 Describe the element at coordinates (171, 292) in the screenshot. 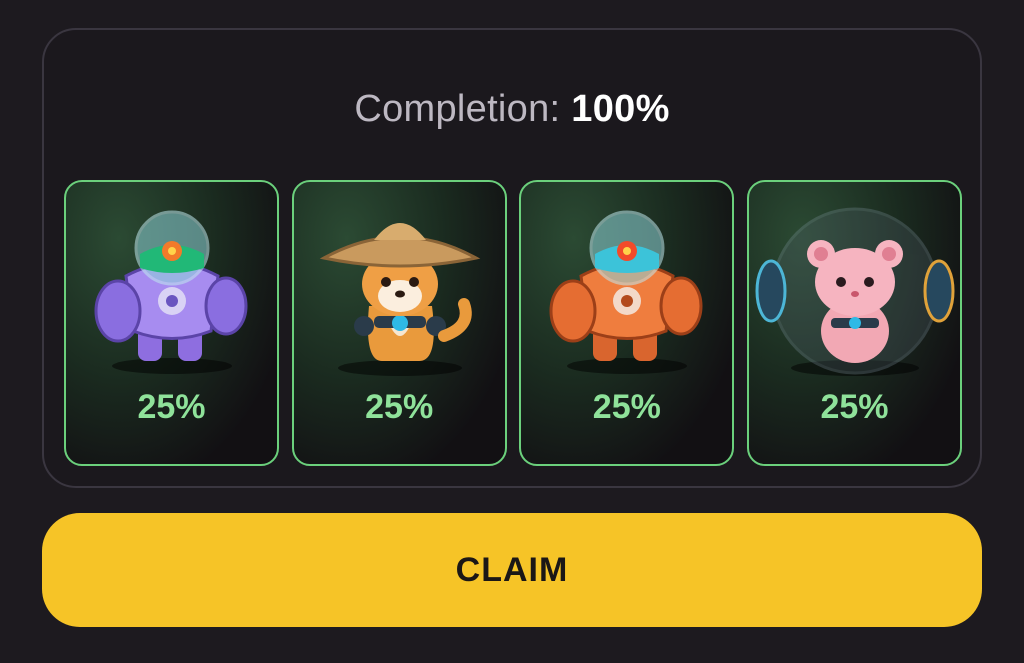

I see `purple-mech-robot-icon` at that location.